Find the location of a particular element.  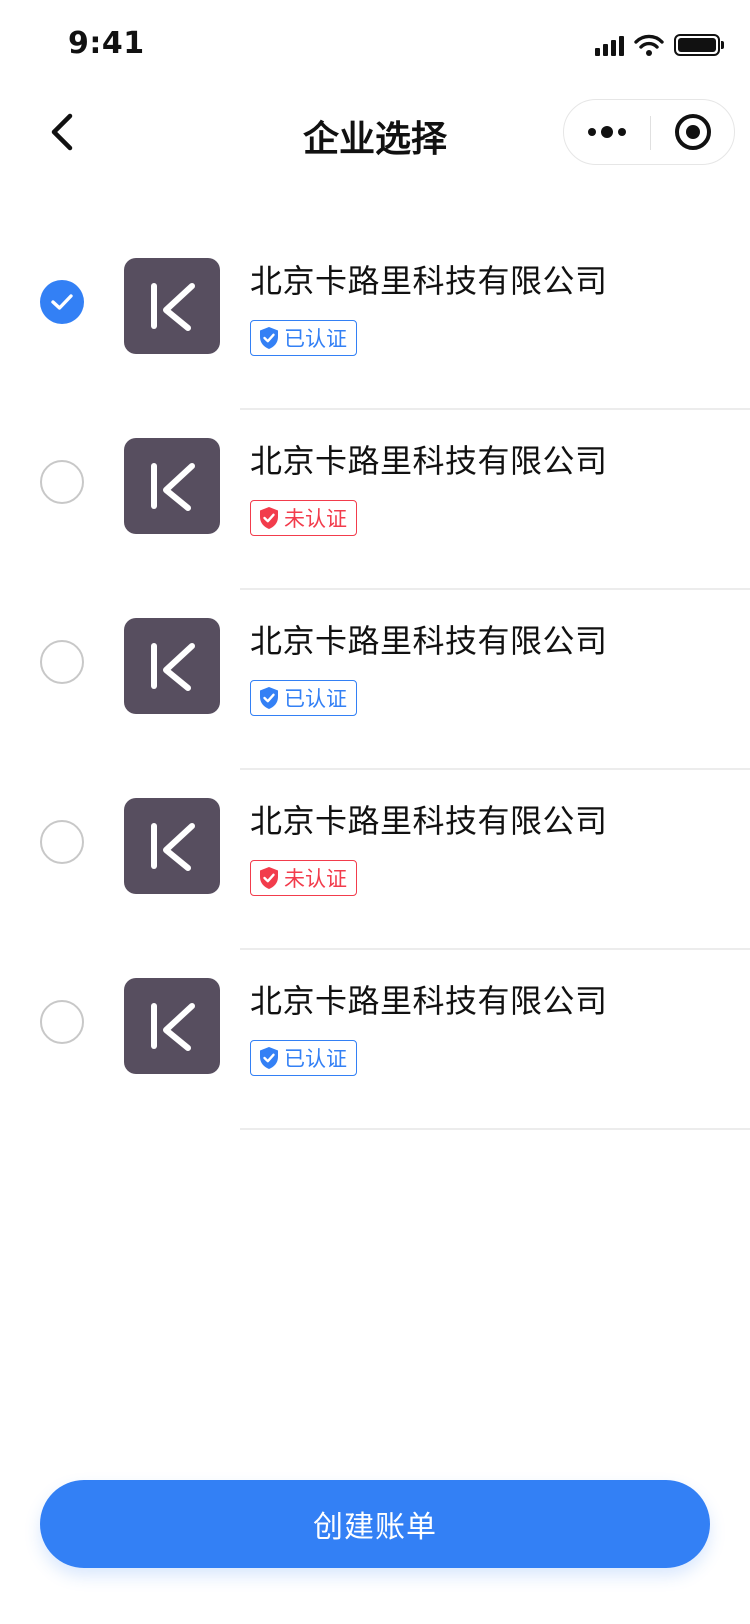

status-bar: 9:41 is located at coordinates (375, 44).